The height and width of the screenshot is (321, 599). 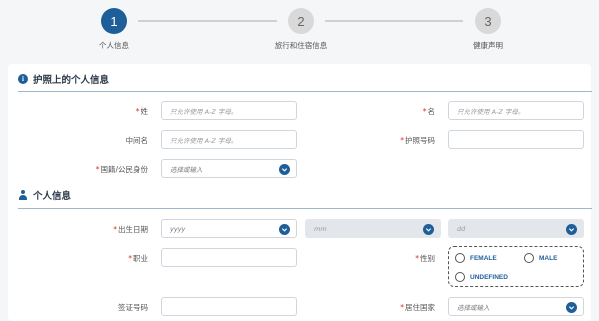 What do you see at coordinates (425, 258) in the screenshot?
I see `gender-label: *性别` at bounding box center [425, 258].